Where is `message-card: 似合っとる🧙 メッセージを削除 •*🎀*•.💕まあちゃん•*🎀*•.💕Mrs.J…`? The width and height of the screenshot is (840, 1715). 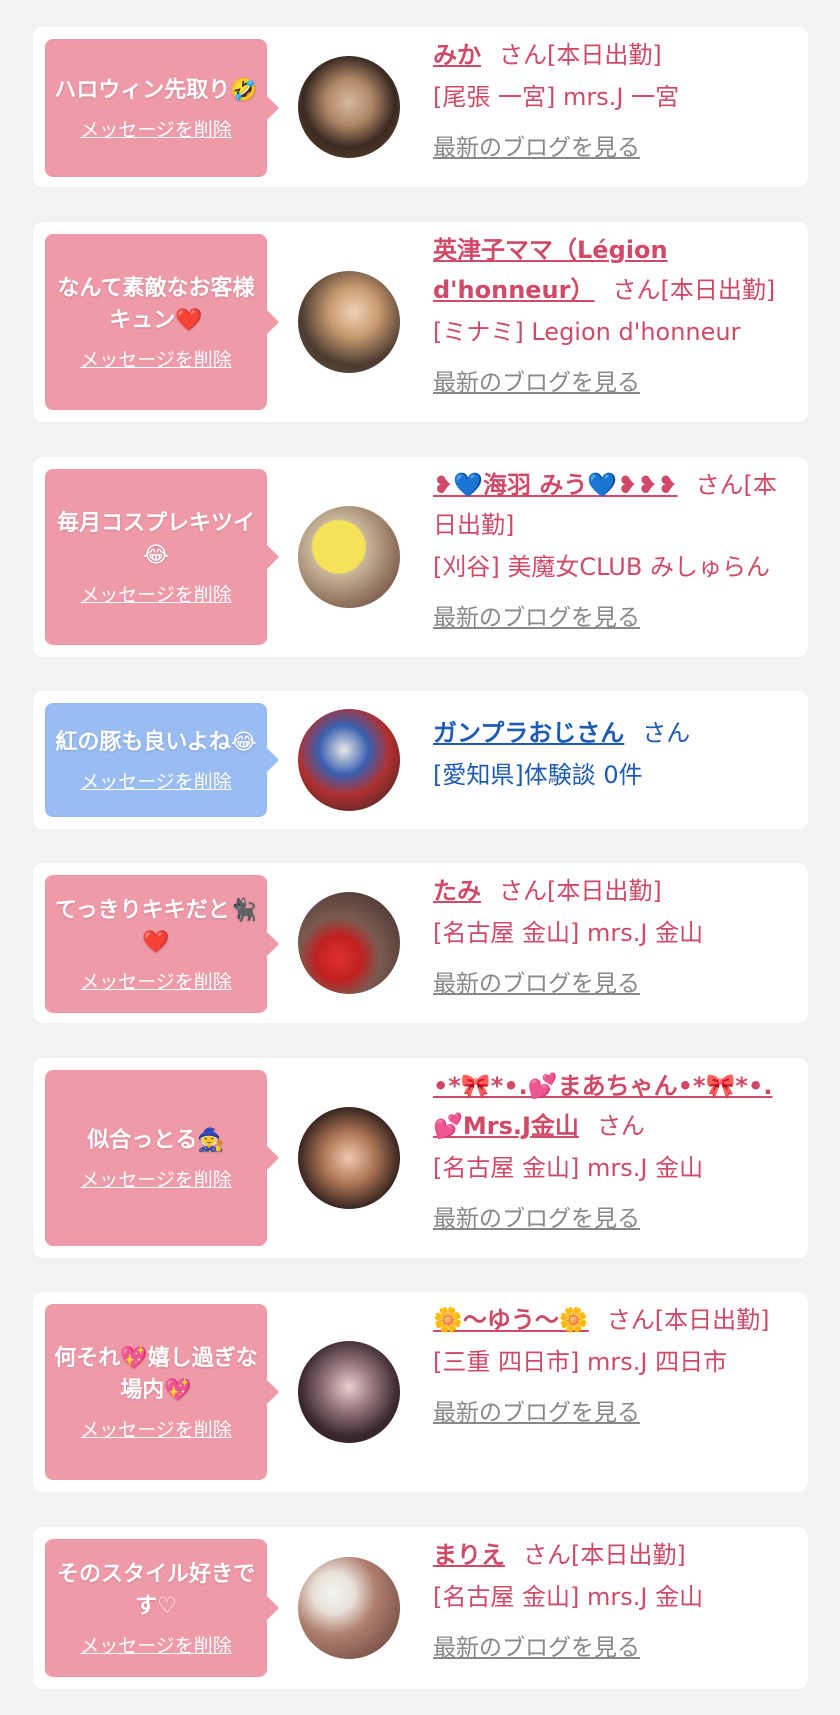 message-card: 似合っとる🧙 メッセージを削除 •*🎀*•.💕まあちゃん•*🎀*•.💕Mrs.J… is located at coordinates (420, 1158).